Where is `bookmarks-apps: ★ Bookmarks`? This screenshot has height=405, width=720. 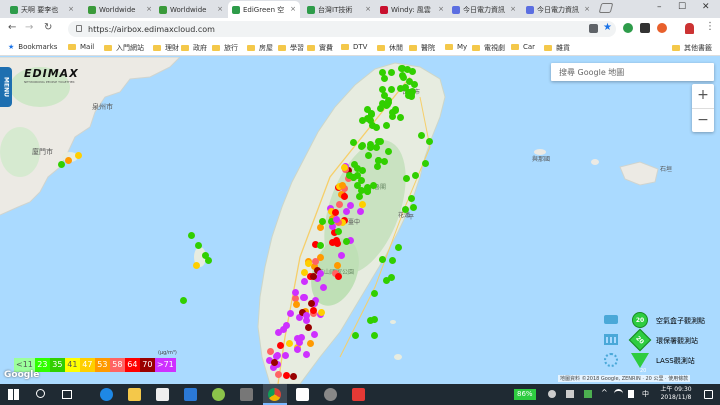
bookmarks-apps: ★ Bookmarks is located at coordinates (32, 47).